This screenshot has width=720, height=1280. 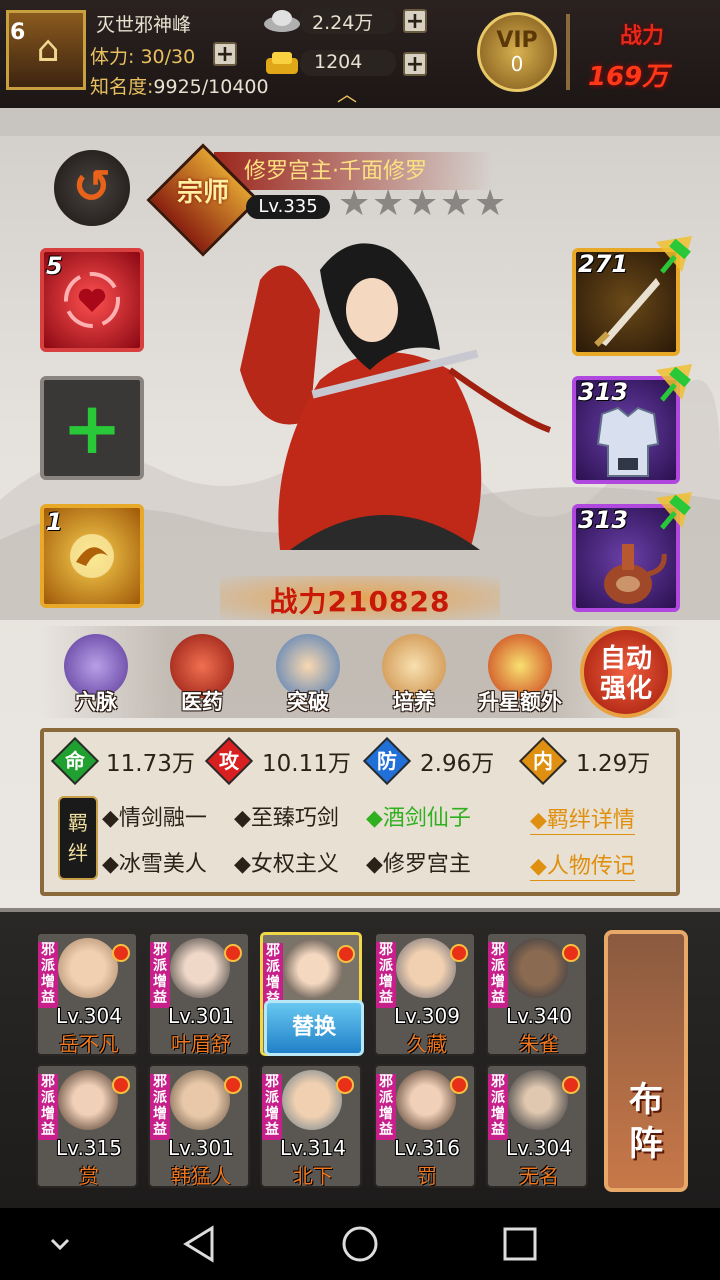 What do you see at coordinates (642, 36) in the screenshot?
I see `top-power-label: 战力` at bounding box center [642, 36].